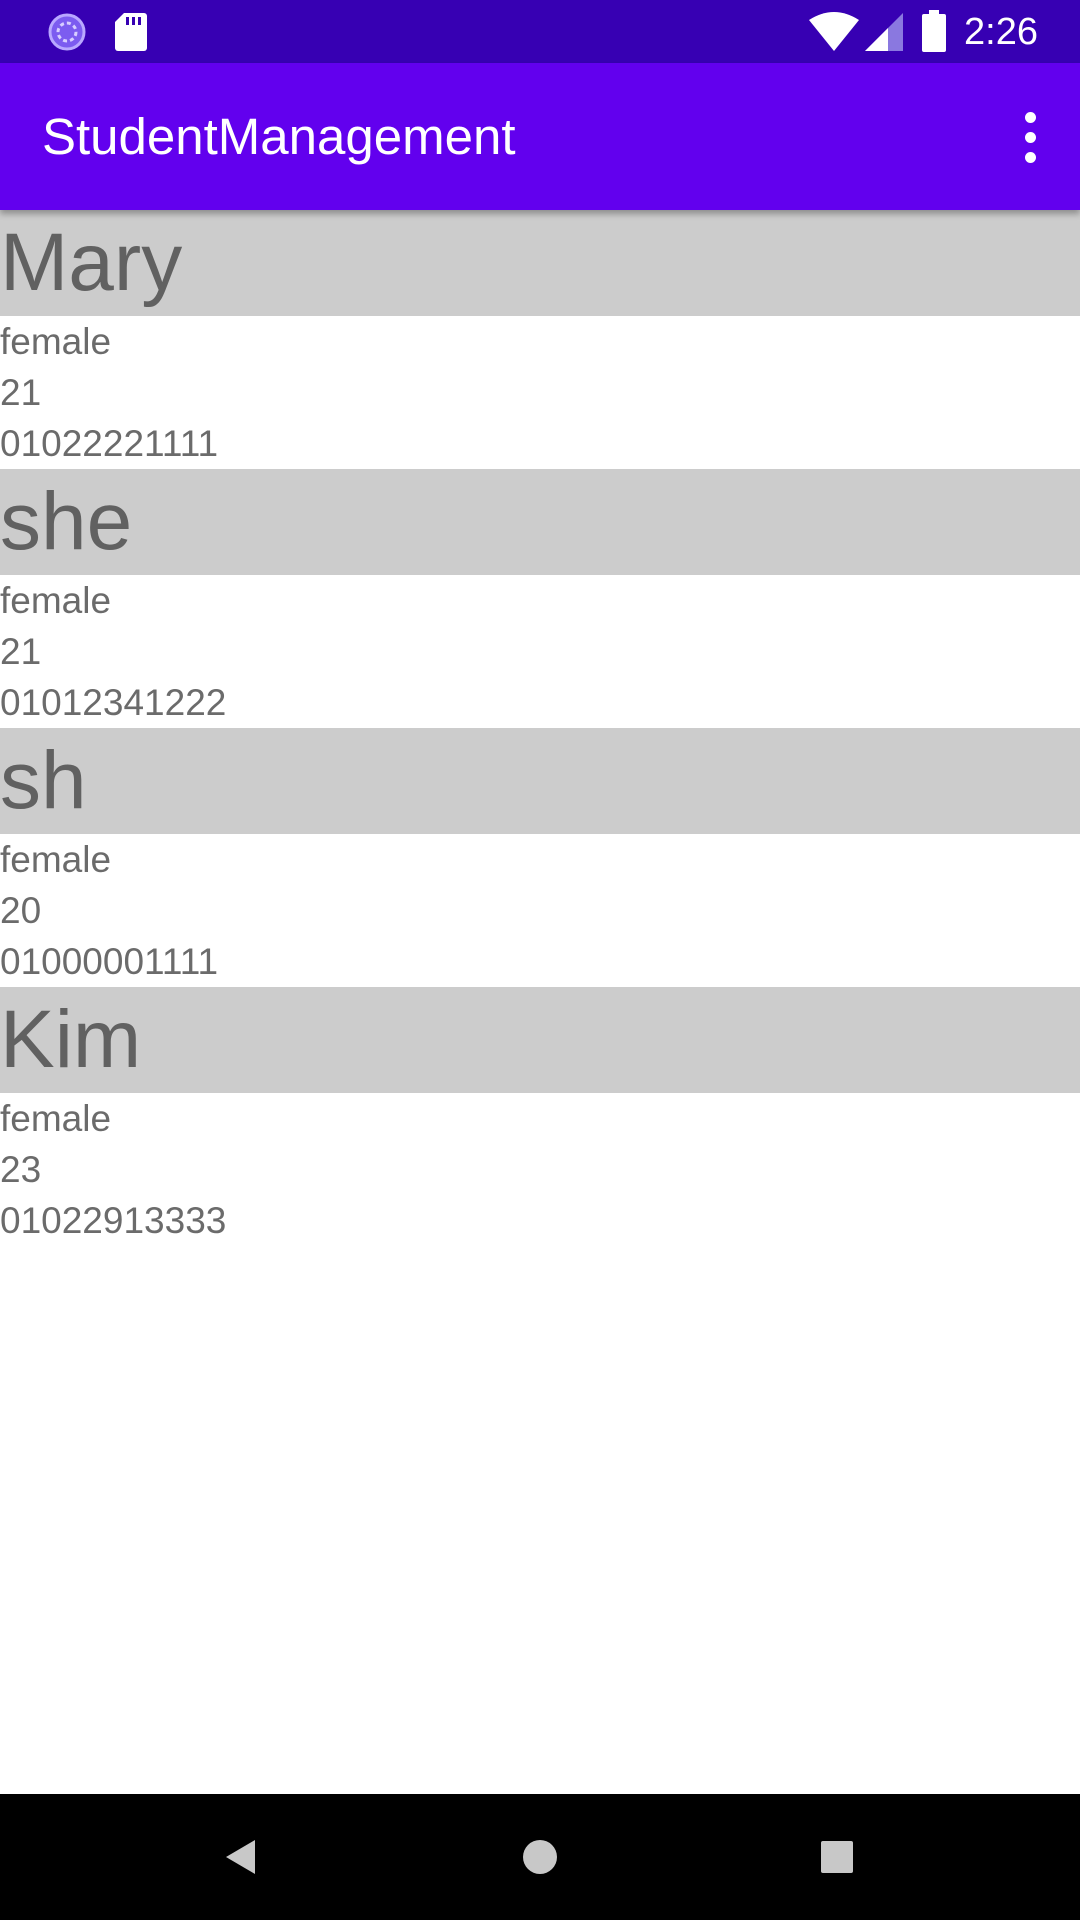 The image size is (1080, 1920). What do you see at coordinates (540, 31) in the screenshot?
I see `status-bar: 2:26` at bounding box center [540, 31].